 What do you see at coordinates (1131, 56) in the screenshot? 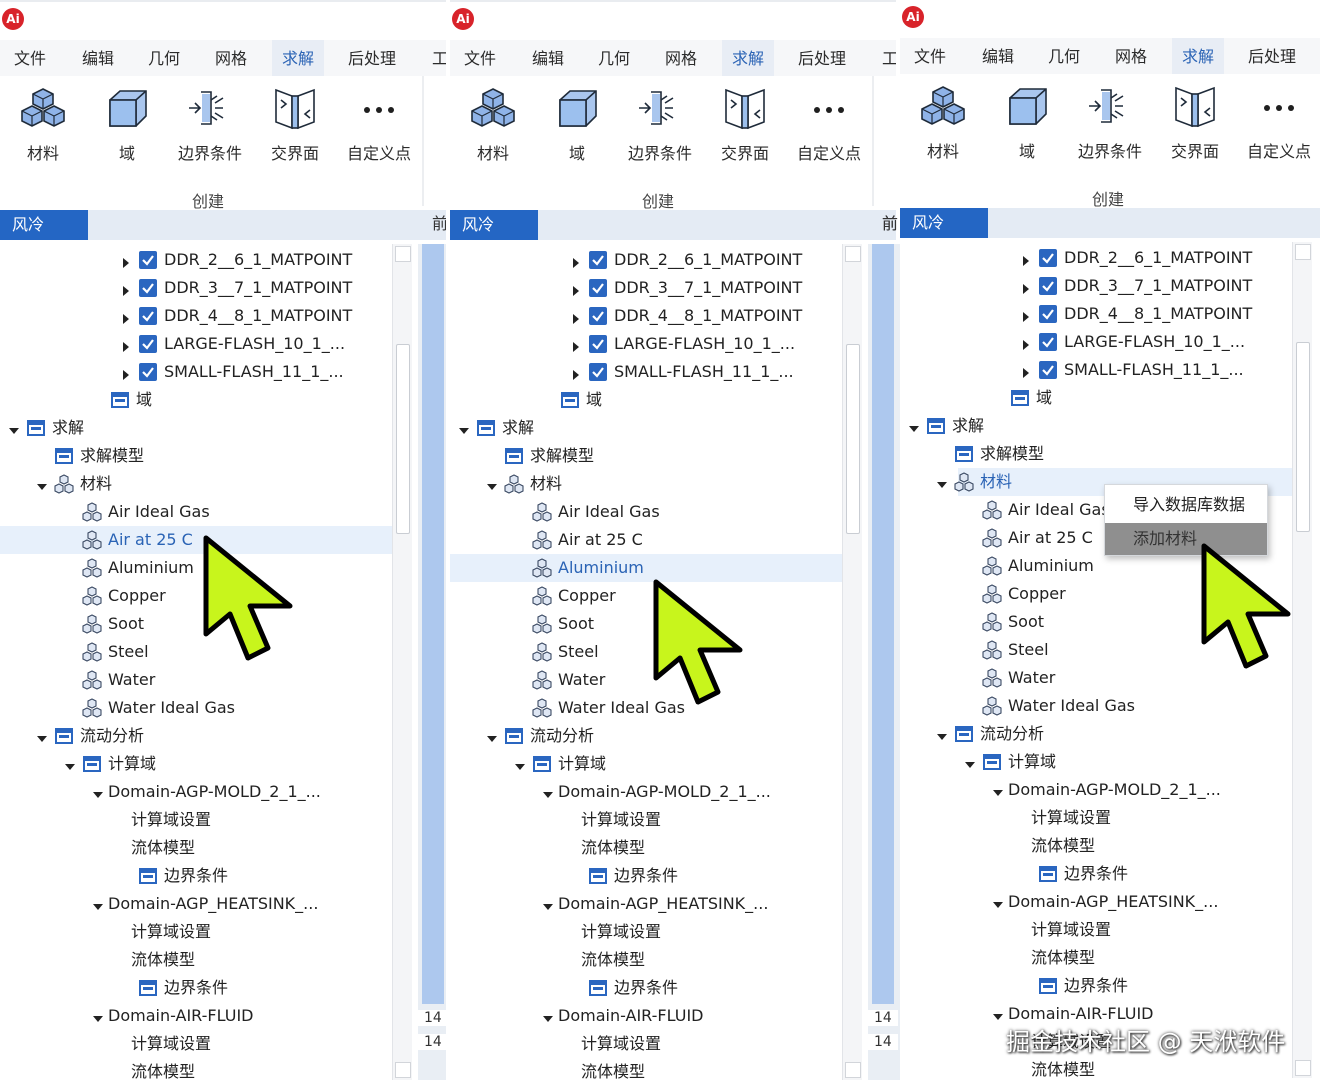
I see `menu-item-4: 网格` at bounding box center [1131, 56].